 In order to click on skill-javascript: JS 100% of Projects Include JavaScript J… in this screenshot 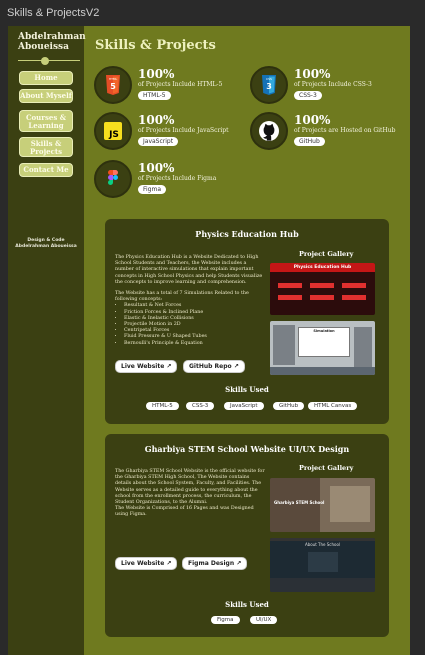, I will do `click(169, 132)`.